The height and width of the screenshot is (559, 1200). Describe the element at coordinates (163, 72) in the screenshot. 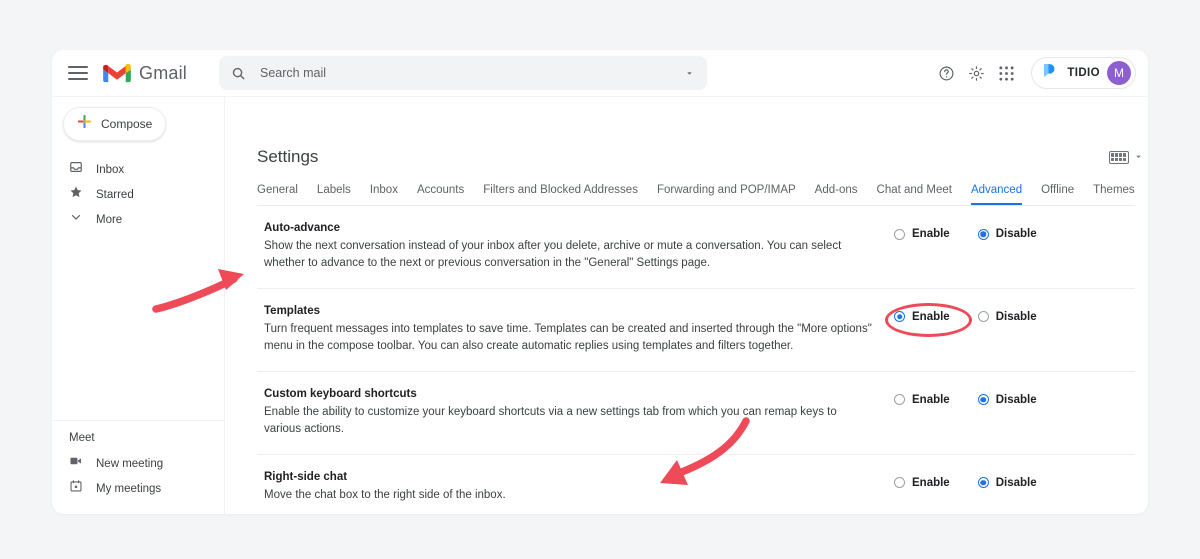

I see `gmail-wordmark: Gmail` at that location.